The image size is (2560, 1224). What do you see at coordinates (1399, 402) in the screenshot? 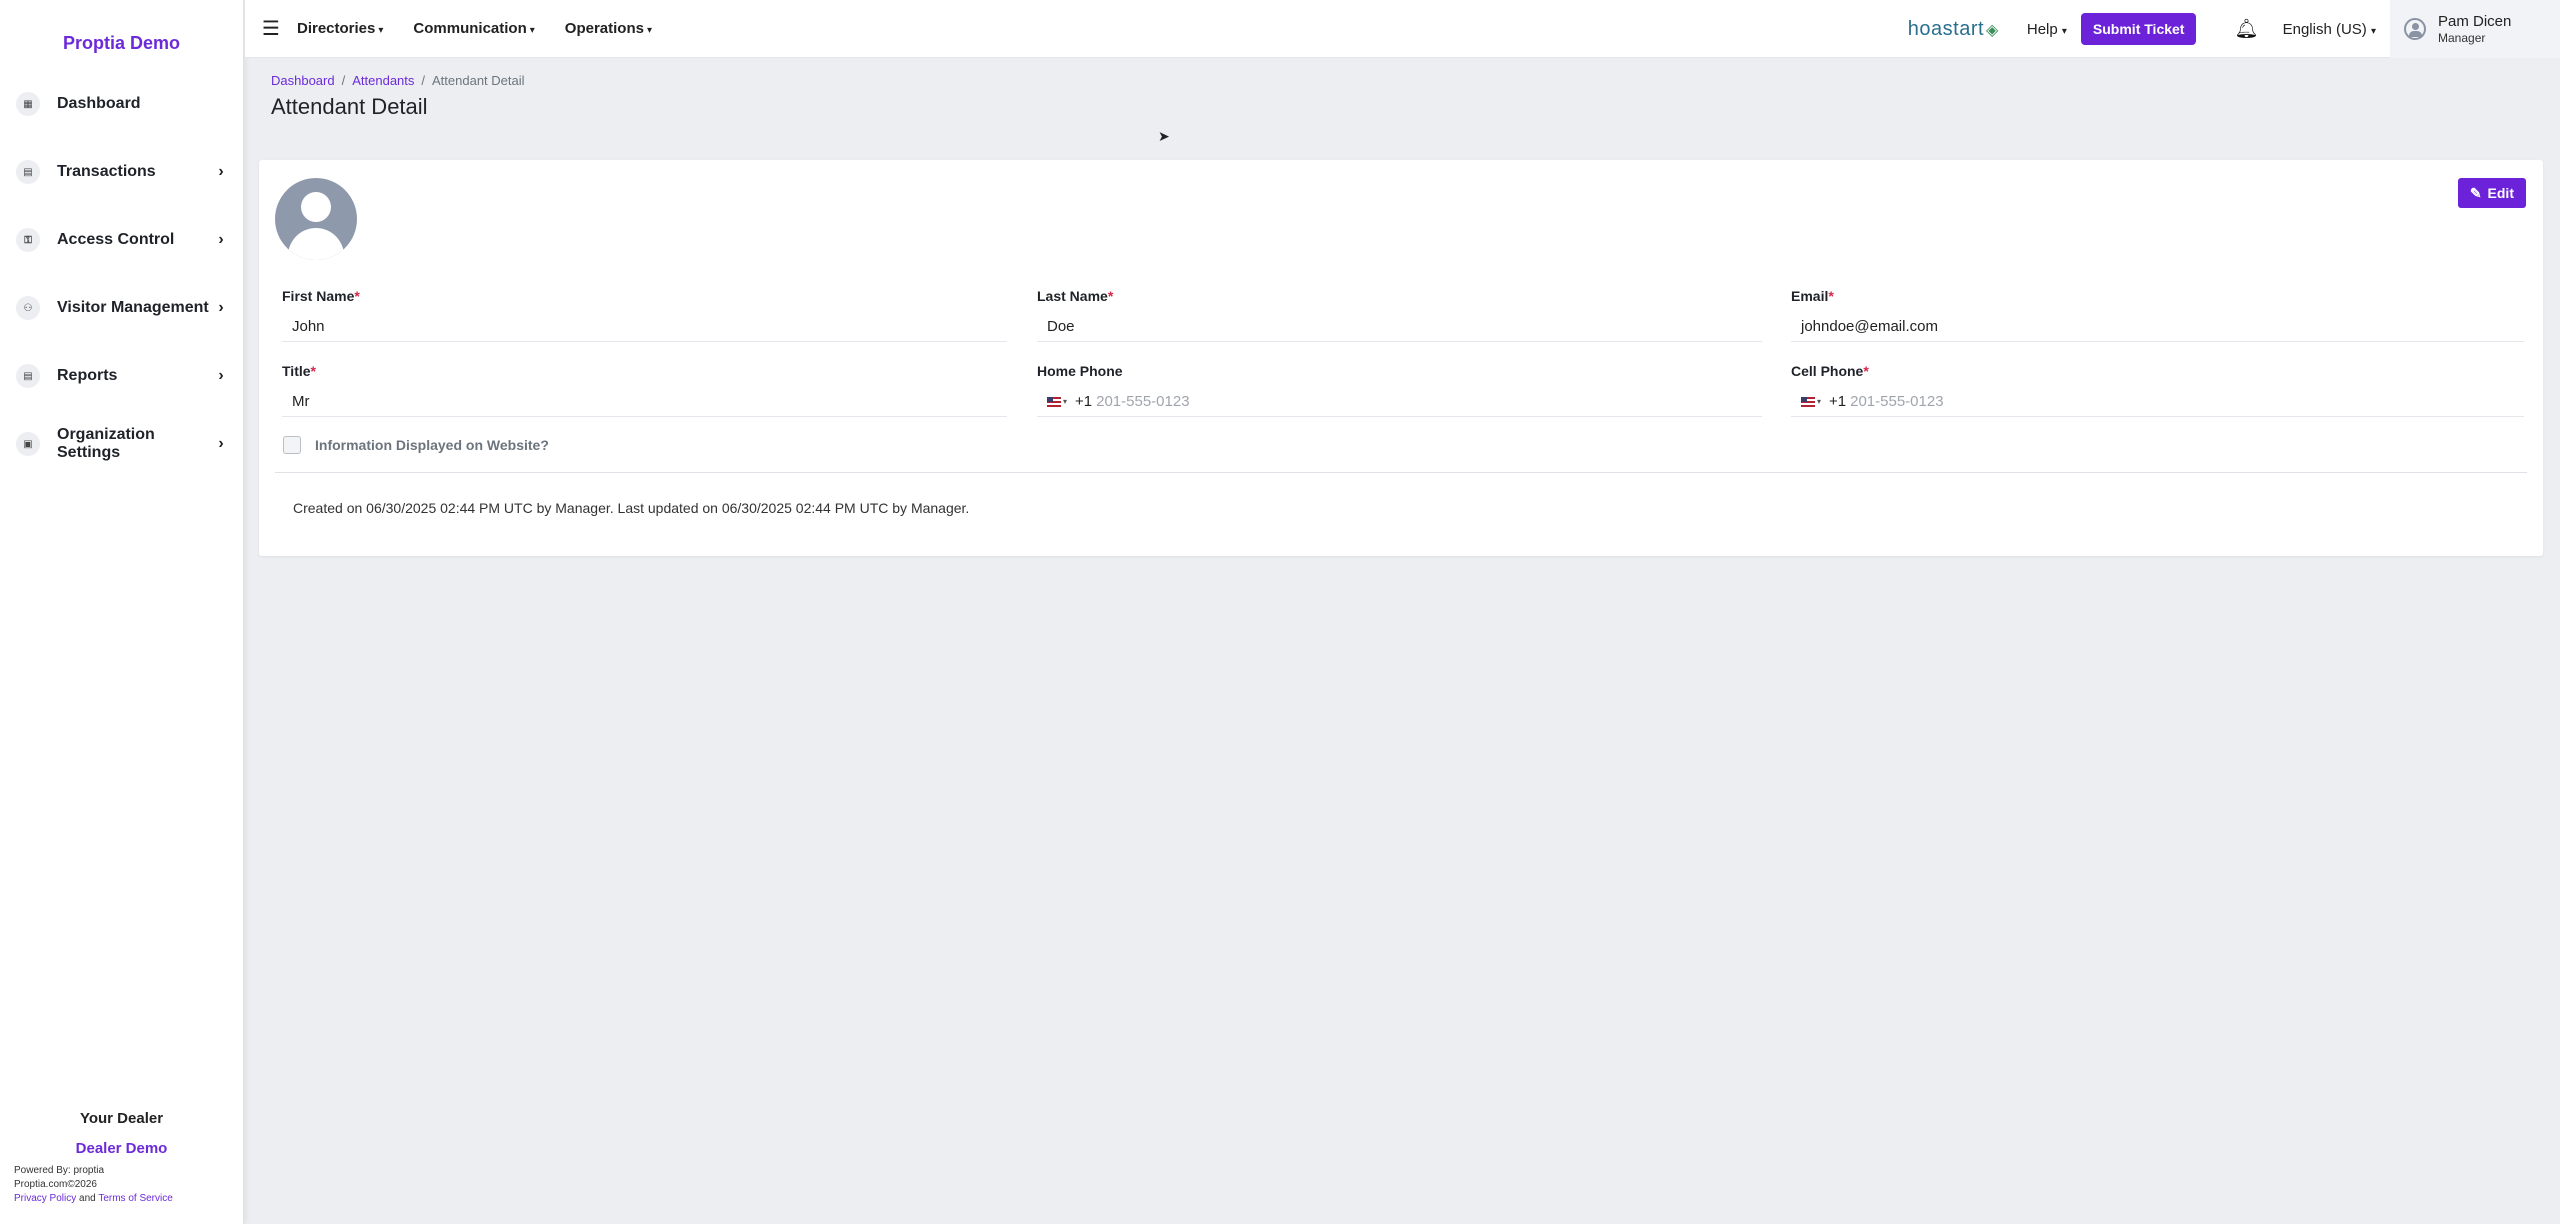
I see `home-phone-input: ▾ +1 201-555-0123` at bounding box center [1399, 402].